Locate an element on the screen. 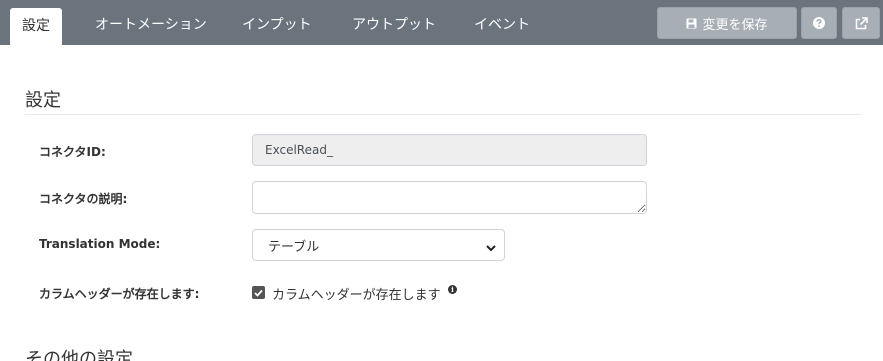 The image size is (883, 361). section-divider is located at coordinates (443, 114).